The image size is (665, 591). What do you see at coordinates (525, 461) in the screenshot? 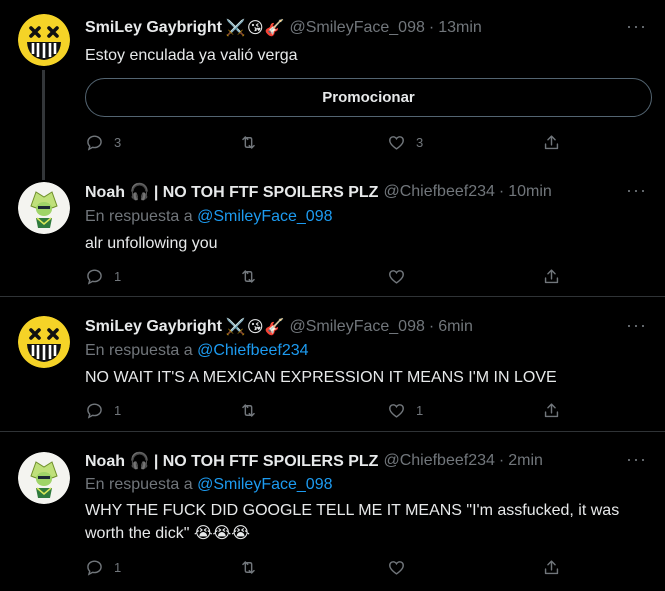
I see `timestamp: 2min` at bounding box center [525, 461].